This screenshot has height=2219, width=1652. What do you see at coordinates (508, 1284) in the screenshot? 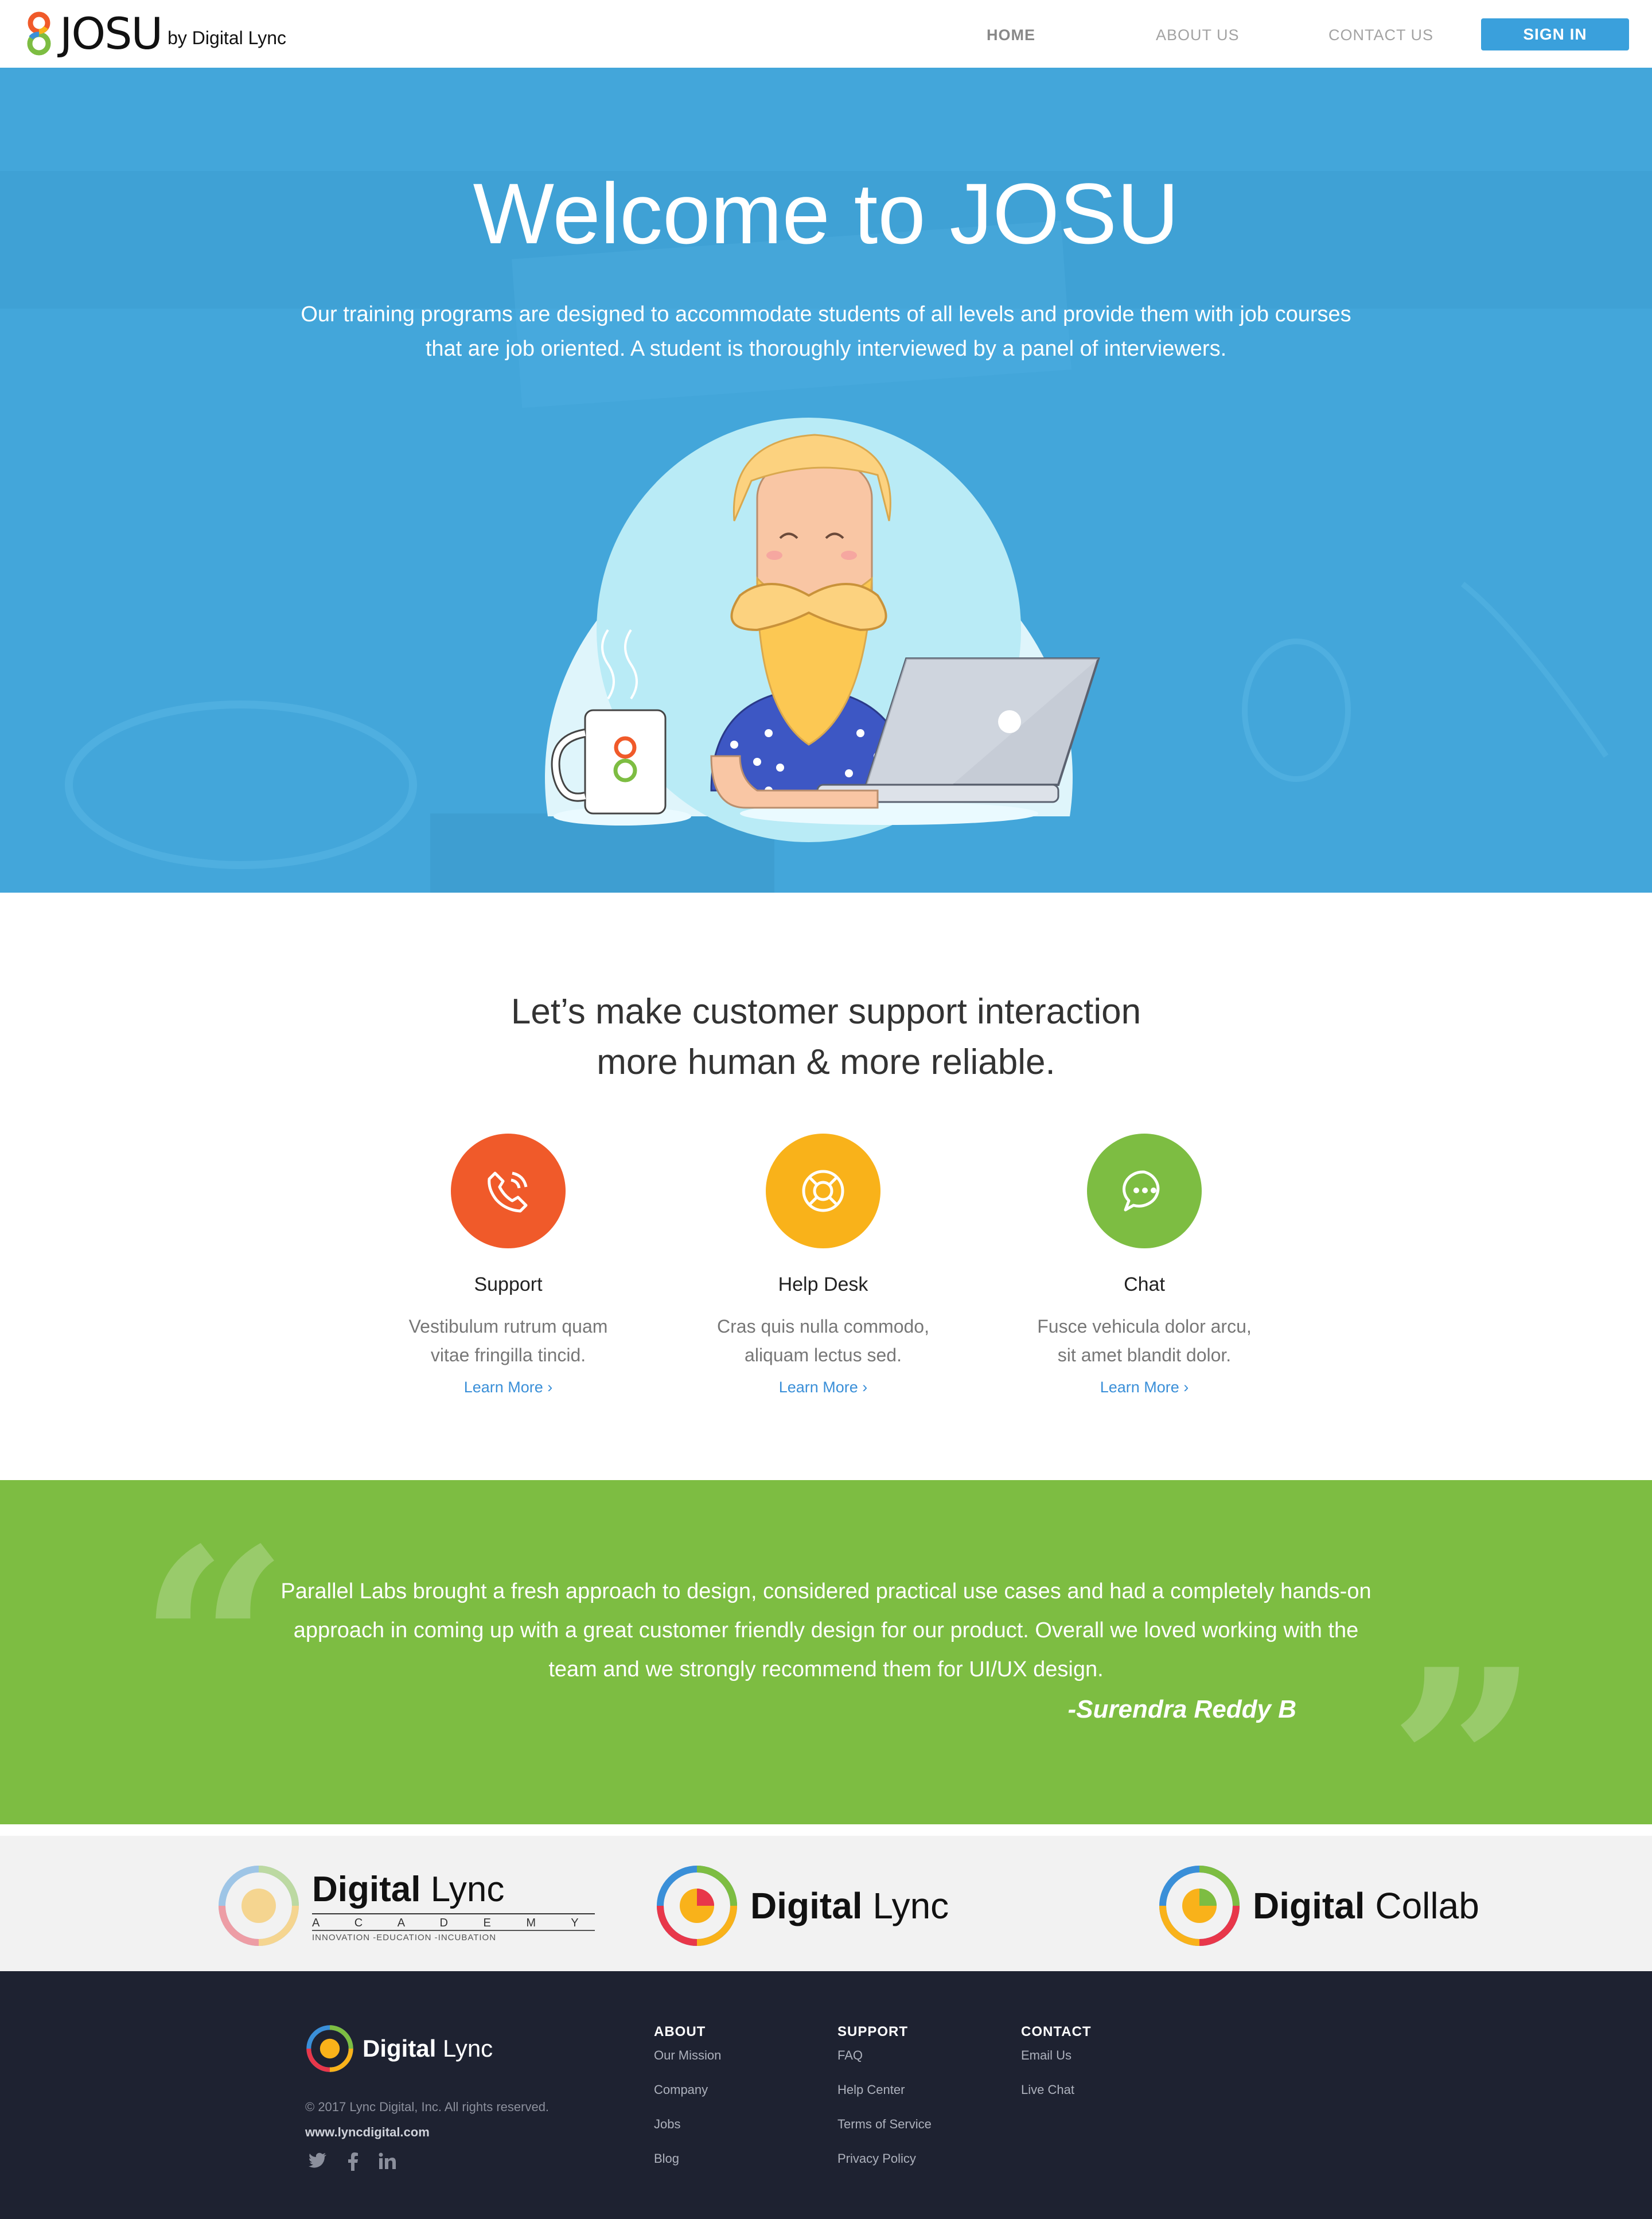
I see `feature-title: Support` at bounding box center [508, 1284].